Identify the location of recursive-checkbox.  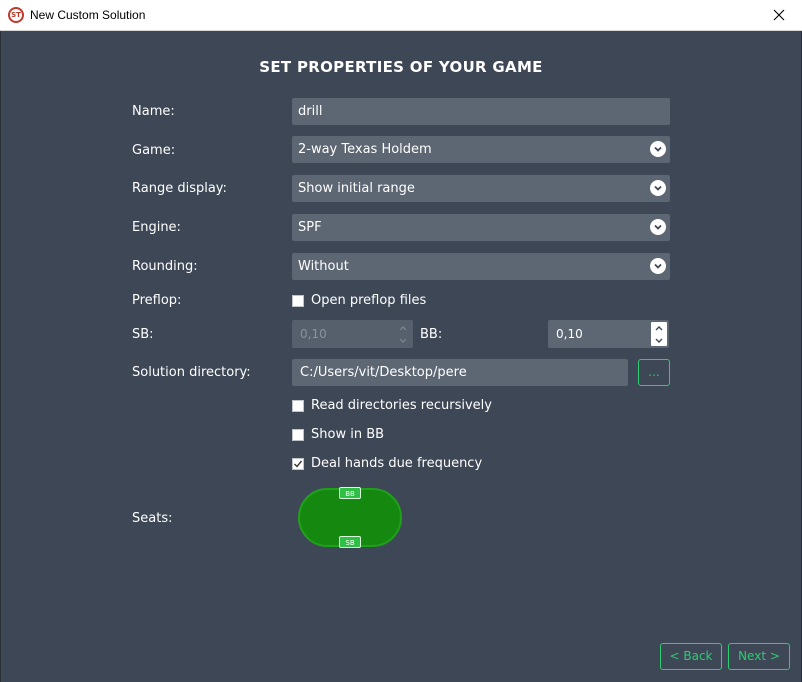
(298, 405).